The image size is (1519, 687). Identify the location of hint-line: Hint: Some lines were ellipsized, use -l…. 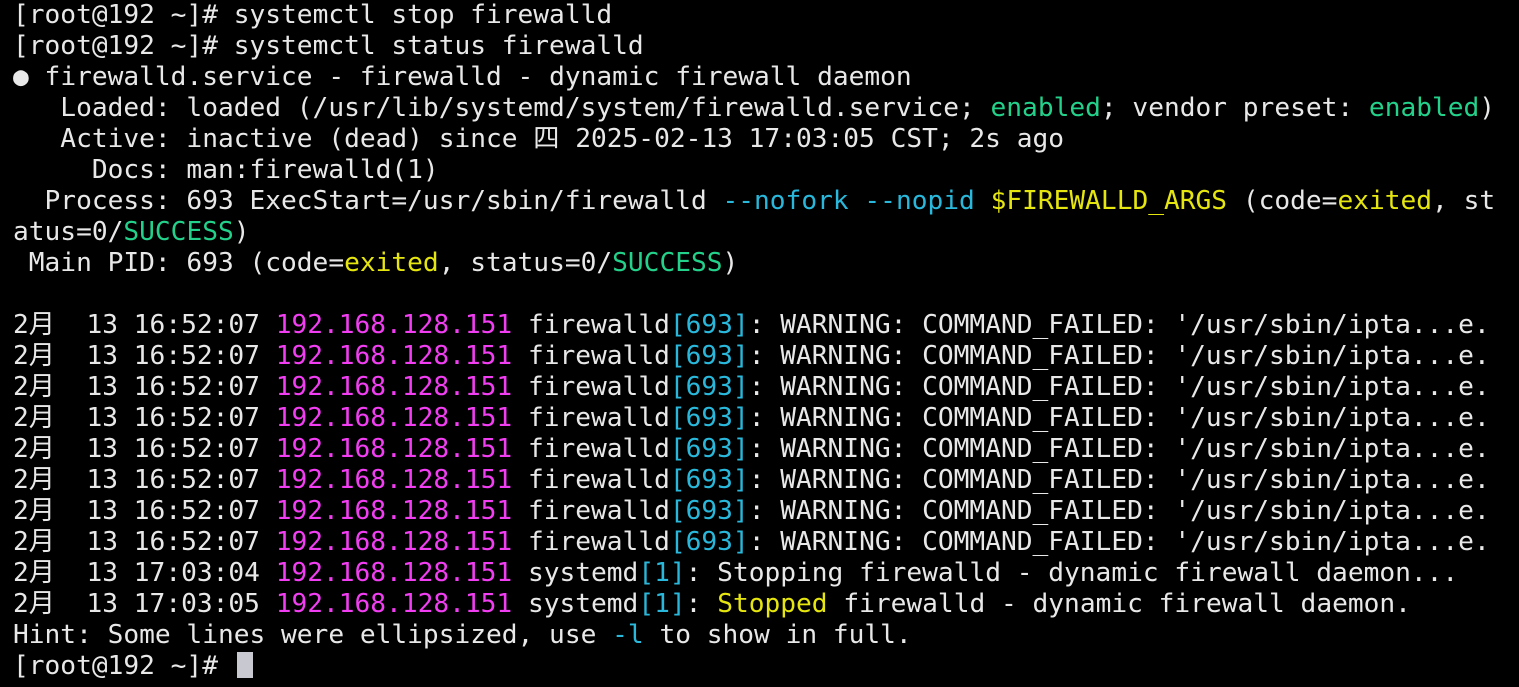
(766, 635).